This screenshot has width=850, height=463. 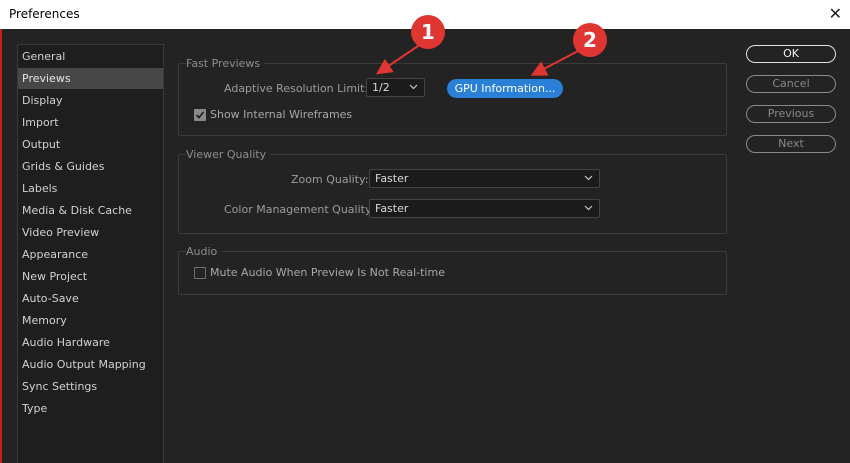 What do you see at coordinates (395, 87) in the screenshot?
I see `adaptive-resolution-select: 1/2` at bounding box center [395, 87].